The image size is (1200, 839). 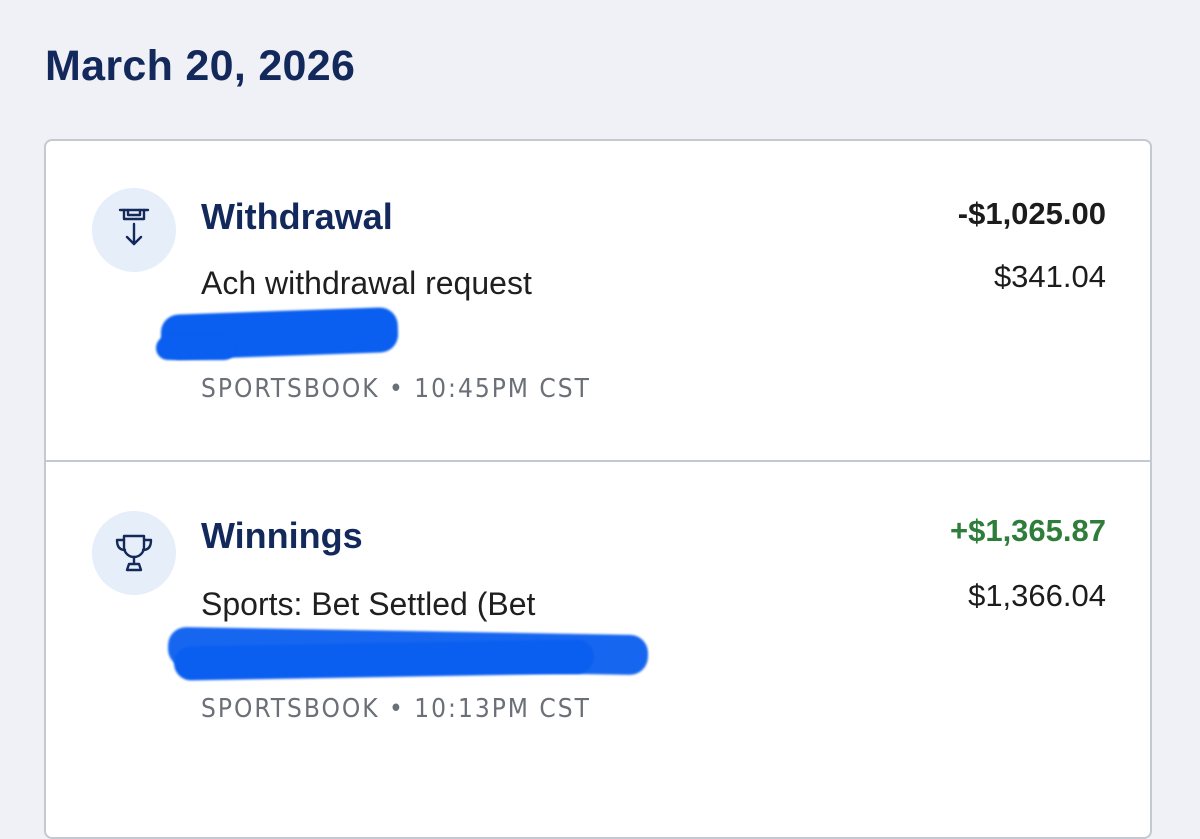 I want to click on transaction-meta: SPORTSBOOK • 10:13PM CST, so click(x=396, y=709).